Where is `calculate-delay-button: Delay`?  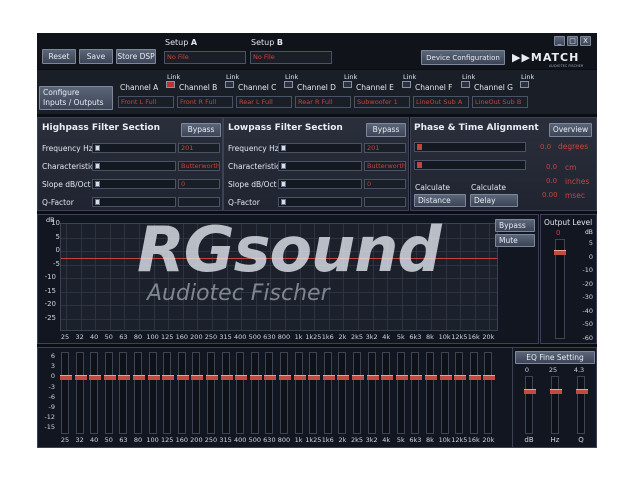
calculate-delay-button: Delay is located at coordinates (494, 200).